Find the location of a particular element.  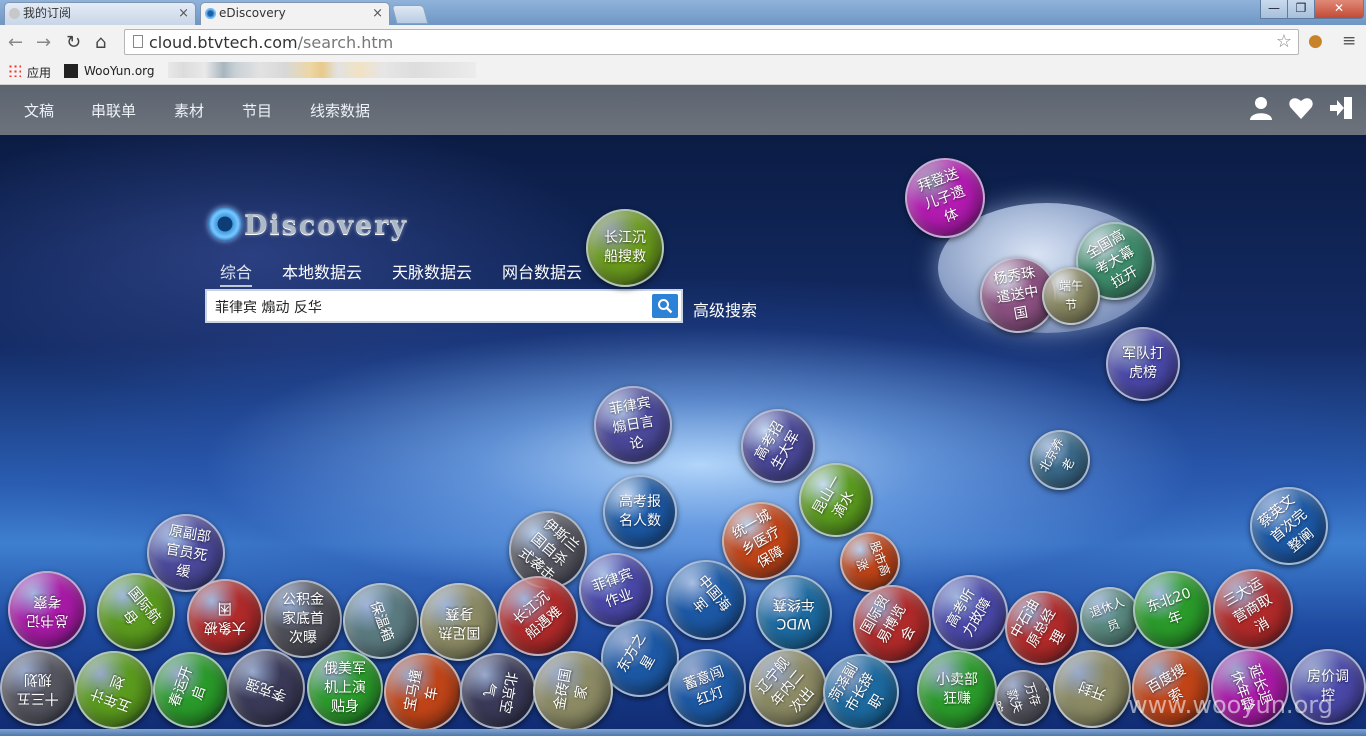

nav-item-manuscripts: 文稿 is located at coordinates (39, 110).